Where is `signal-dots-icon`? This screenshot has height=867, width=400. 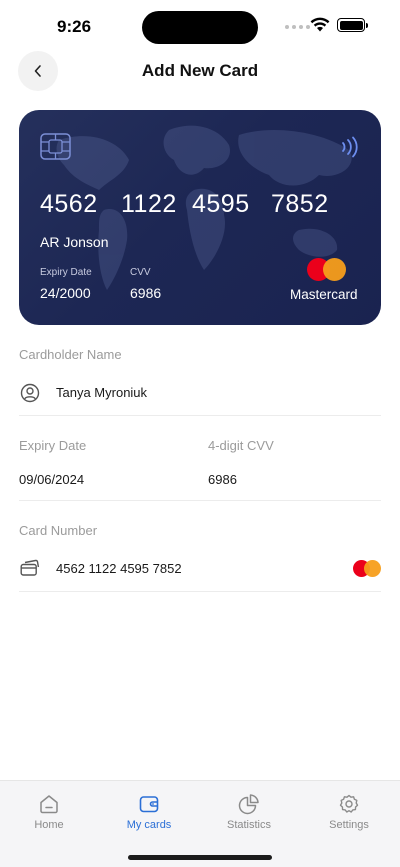 signal-dots-icon is located at coordinates (297, 27).